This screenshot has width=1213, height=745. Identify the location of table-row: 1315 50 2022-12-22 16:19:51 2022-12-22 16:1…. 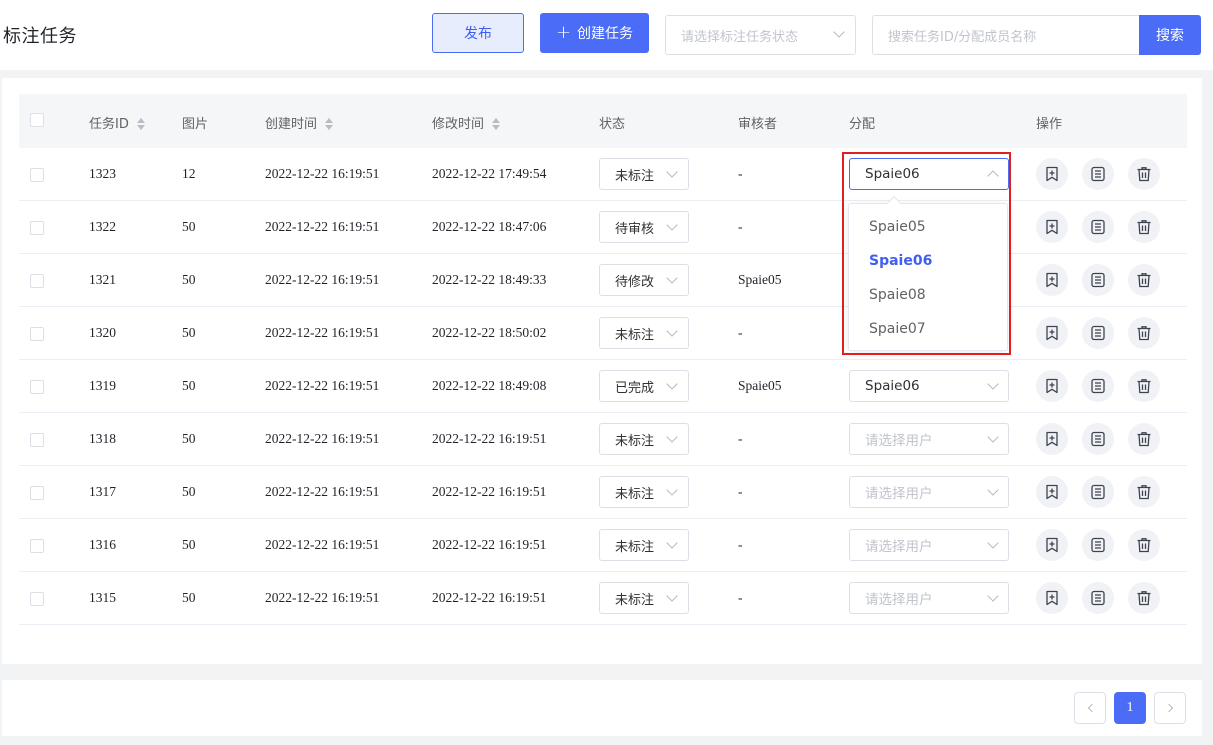
(603, 598).